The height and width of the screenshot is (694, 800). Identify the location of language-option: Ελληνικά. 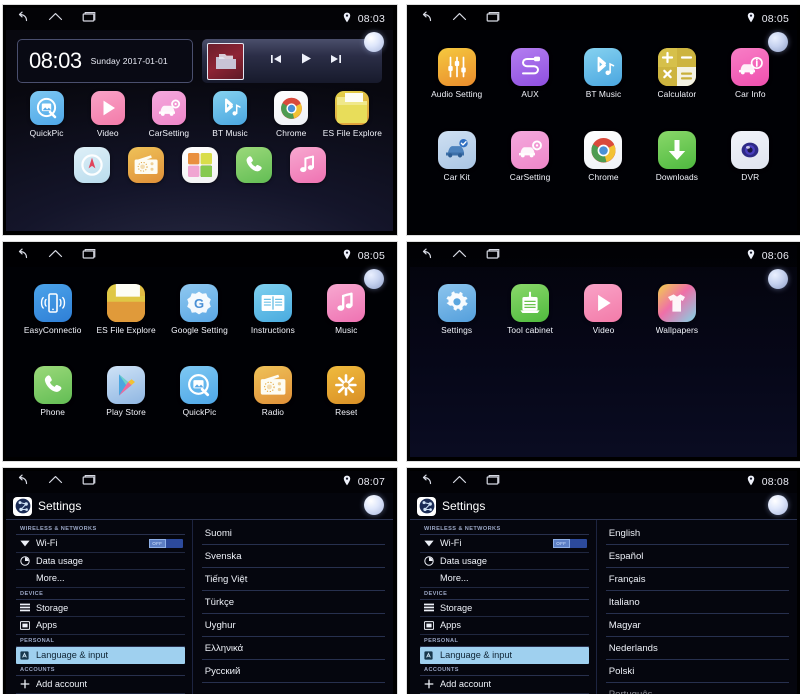
(293, 648).